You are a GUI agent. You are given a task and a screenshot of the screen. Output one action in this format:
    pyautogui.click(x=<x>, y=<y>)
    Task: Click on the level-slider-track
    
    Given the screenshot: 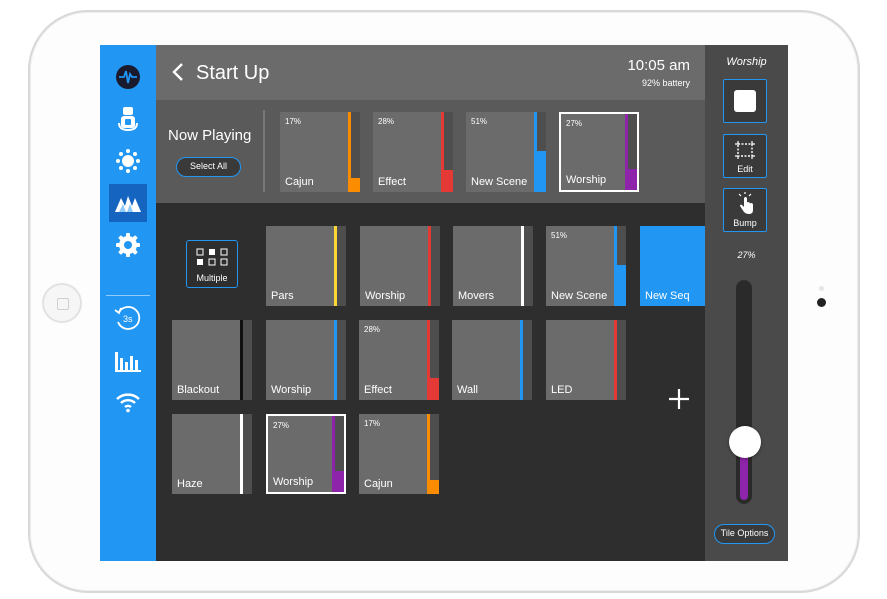 What is the action you would take?
    pyautogui.click(x=744, y=392)
    